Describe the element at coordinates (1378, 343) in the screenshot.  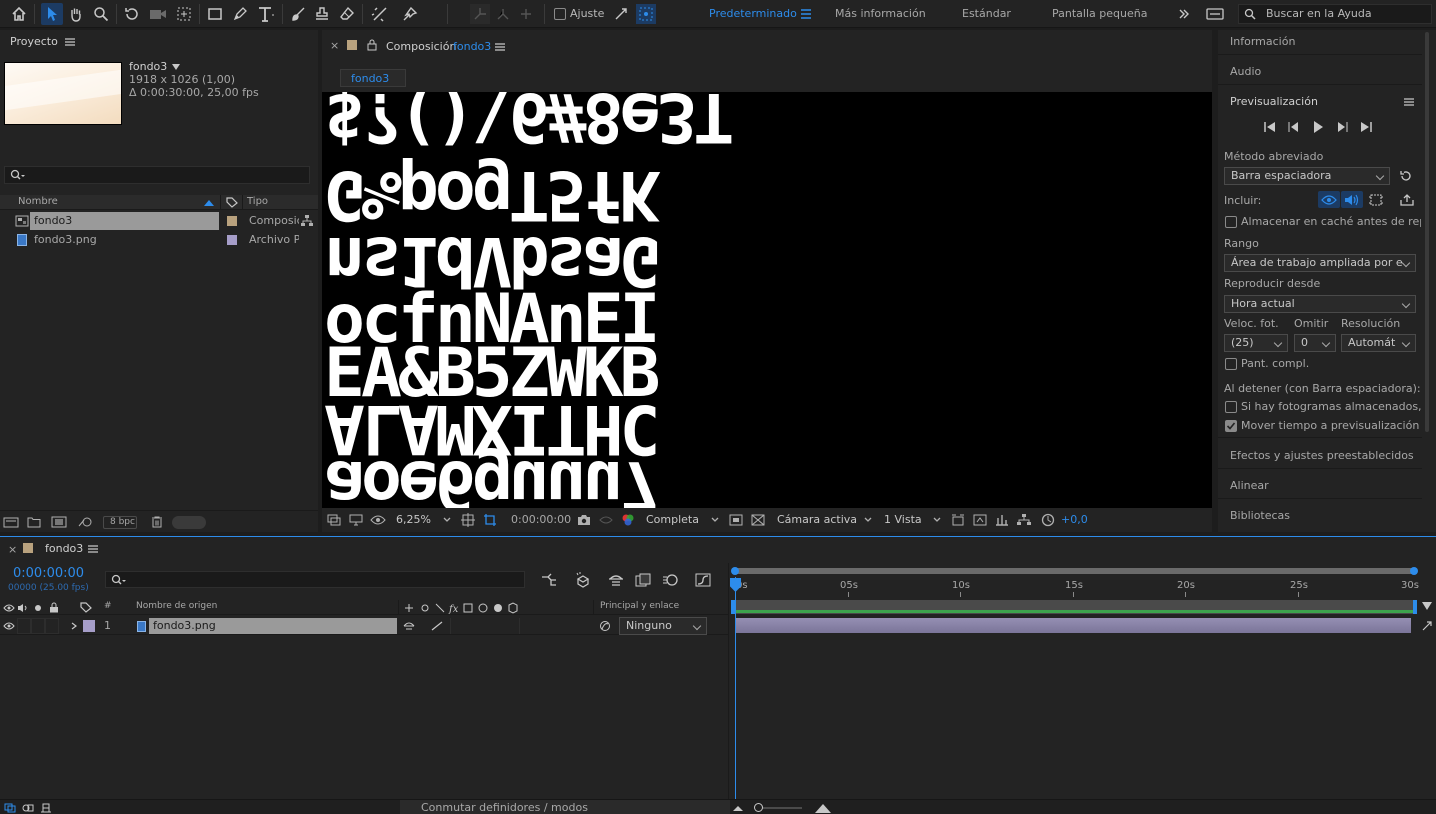
I see `resolution-dropdown: Automática` at that location.